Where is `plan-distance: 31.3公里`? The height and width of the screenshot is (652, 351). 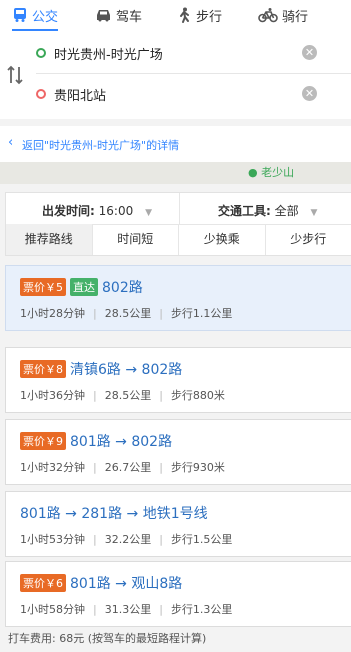
plan-distance: 31.3公里 is located at coordinates (128, 609).